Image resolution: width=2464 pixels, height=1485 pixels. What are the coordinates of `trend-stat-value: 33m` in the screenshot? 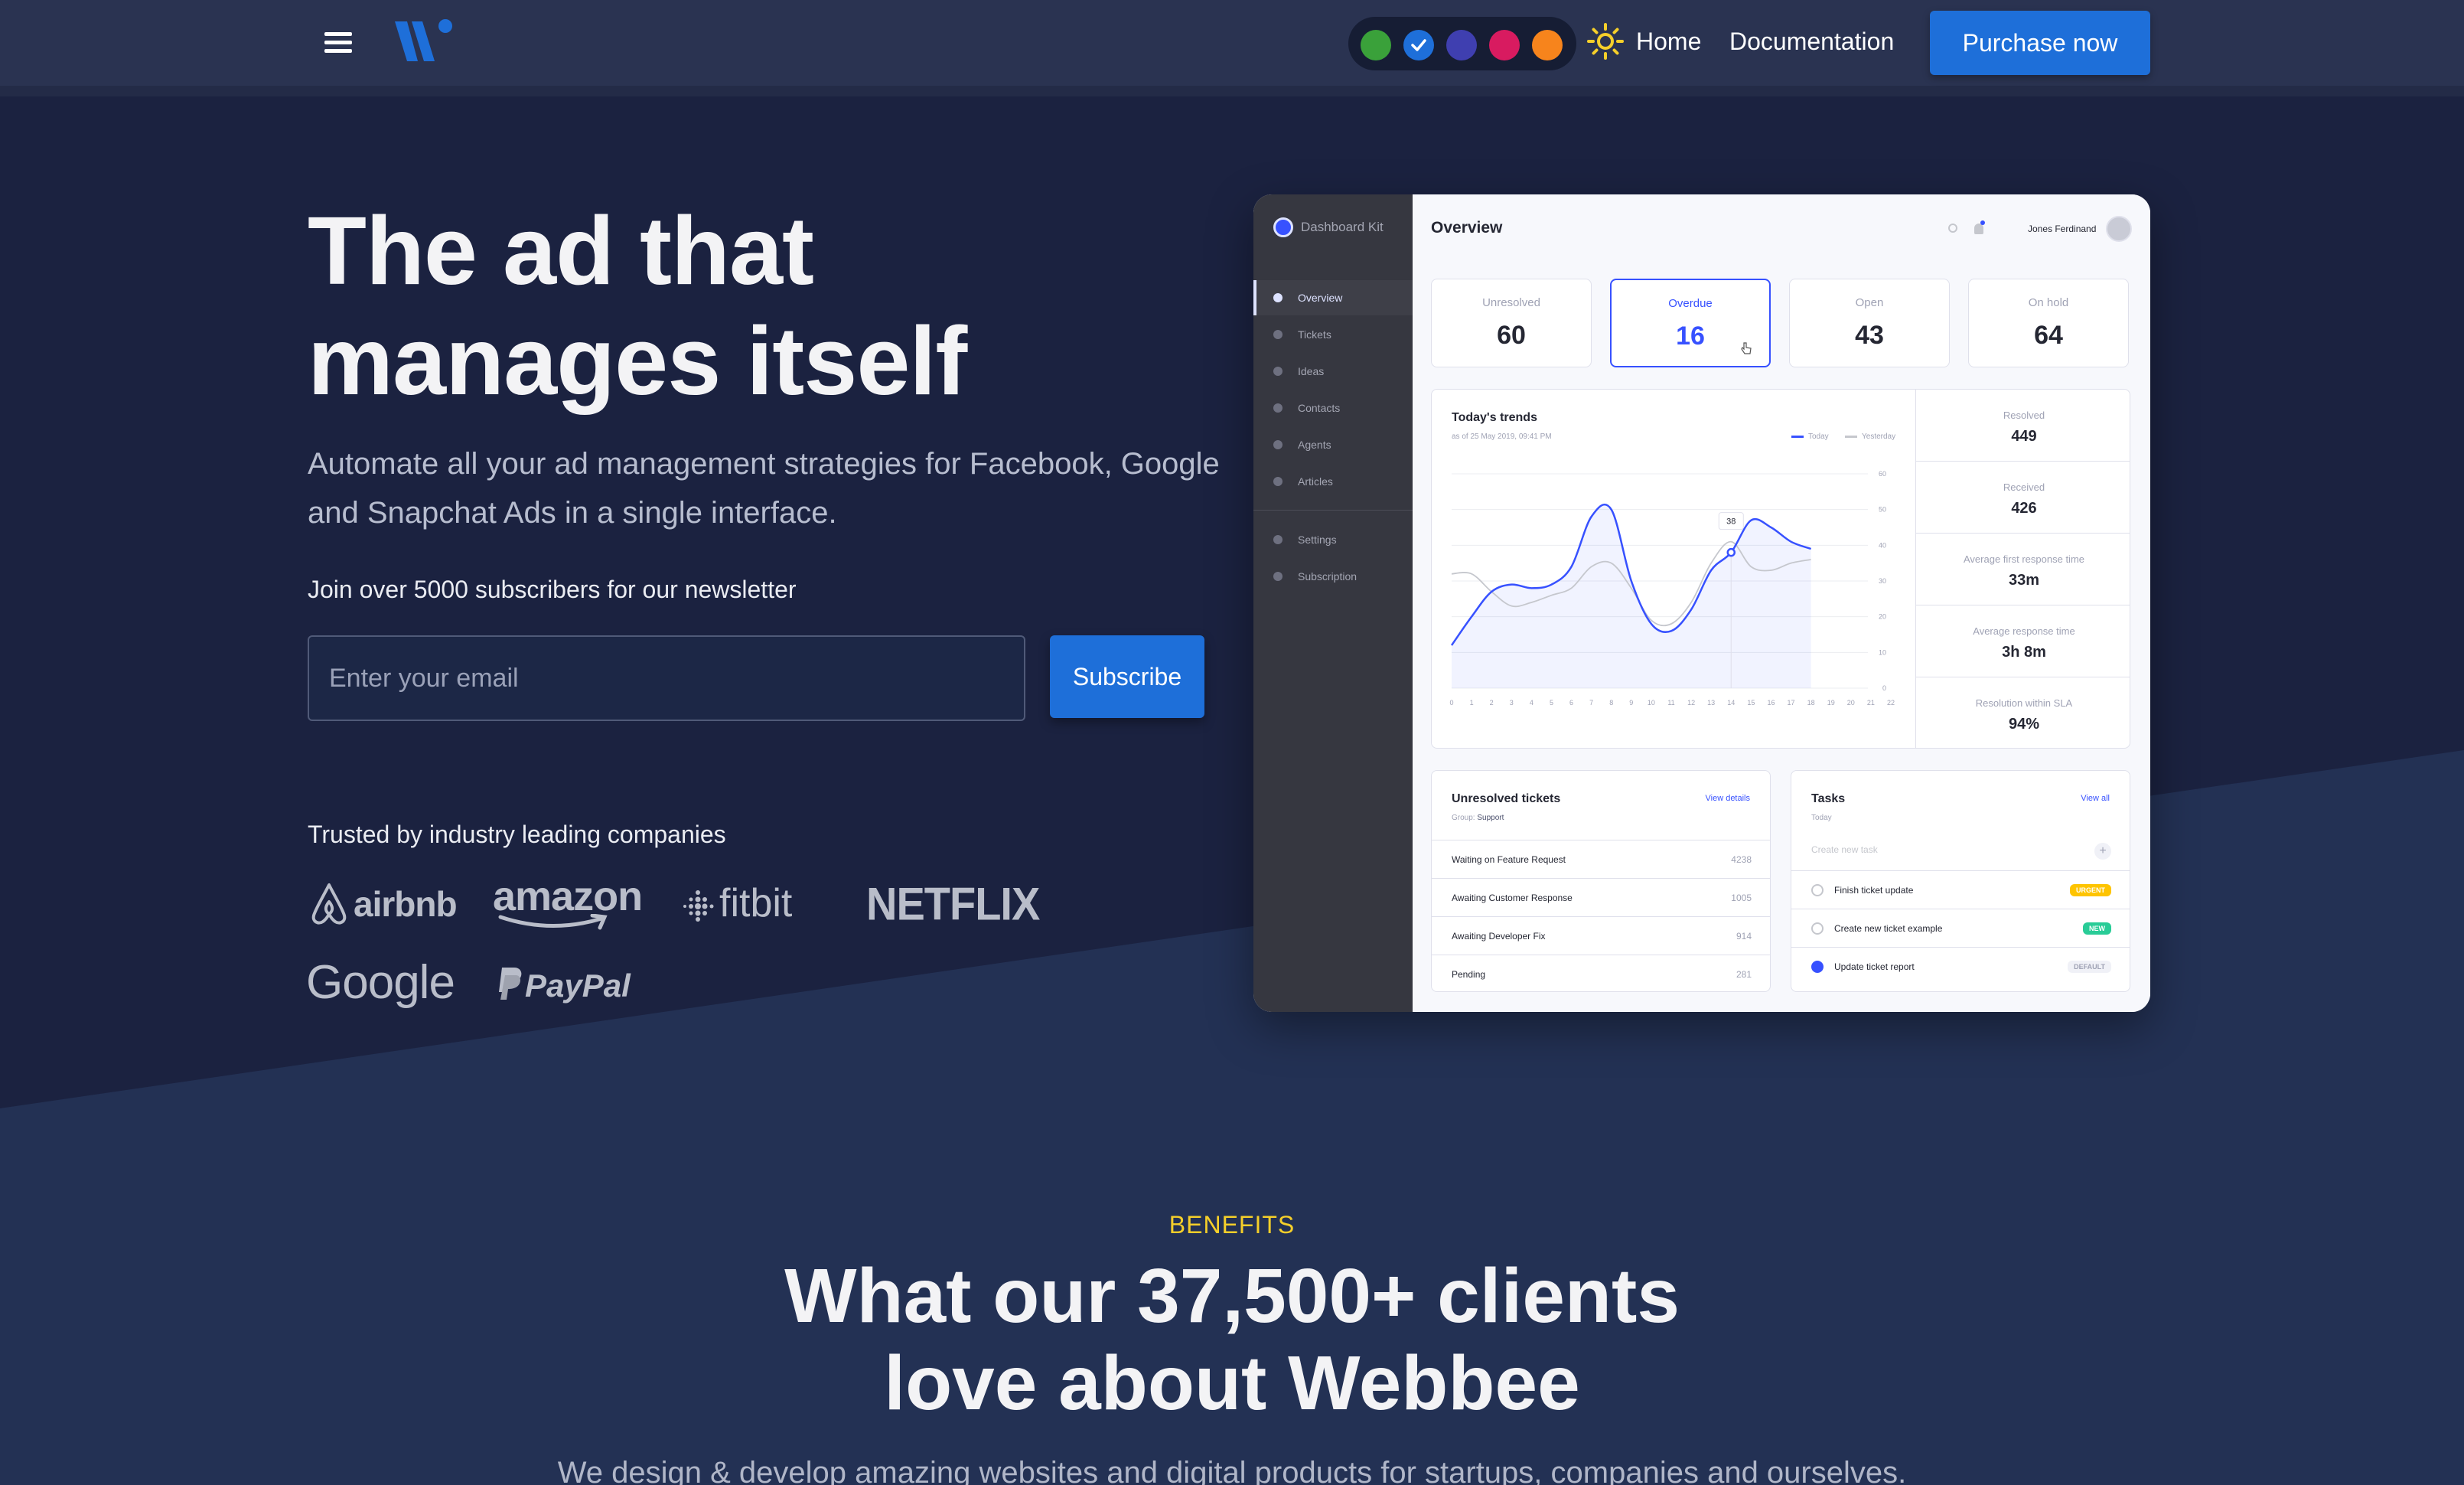 It's located at (2024, 580).